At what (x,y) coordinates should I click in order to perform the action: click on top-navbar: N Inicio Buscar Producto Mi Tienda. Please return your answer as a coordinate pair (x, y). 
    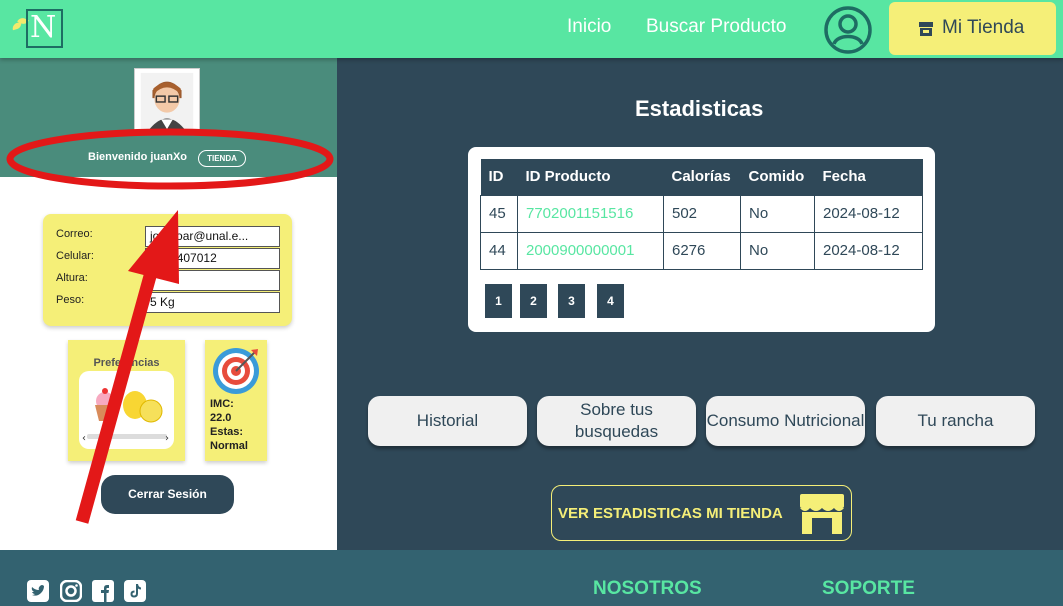
    Looking at the image, I should click on (531, 29).